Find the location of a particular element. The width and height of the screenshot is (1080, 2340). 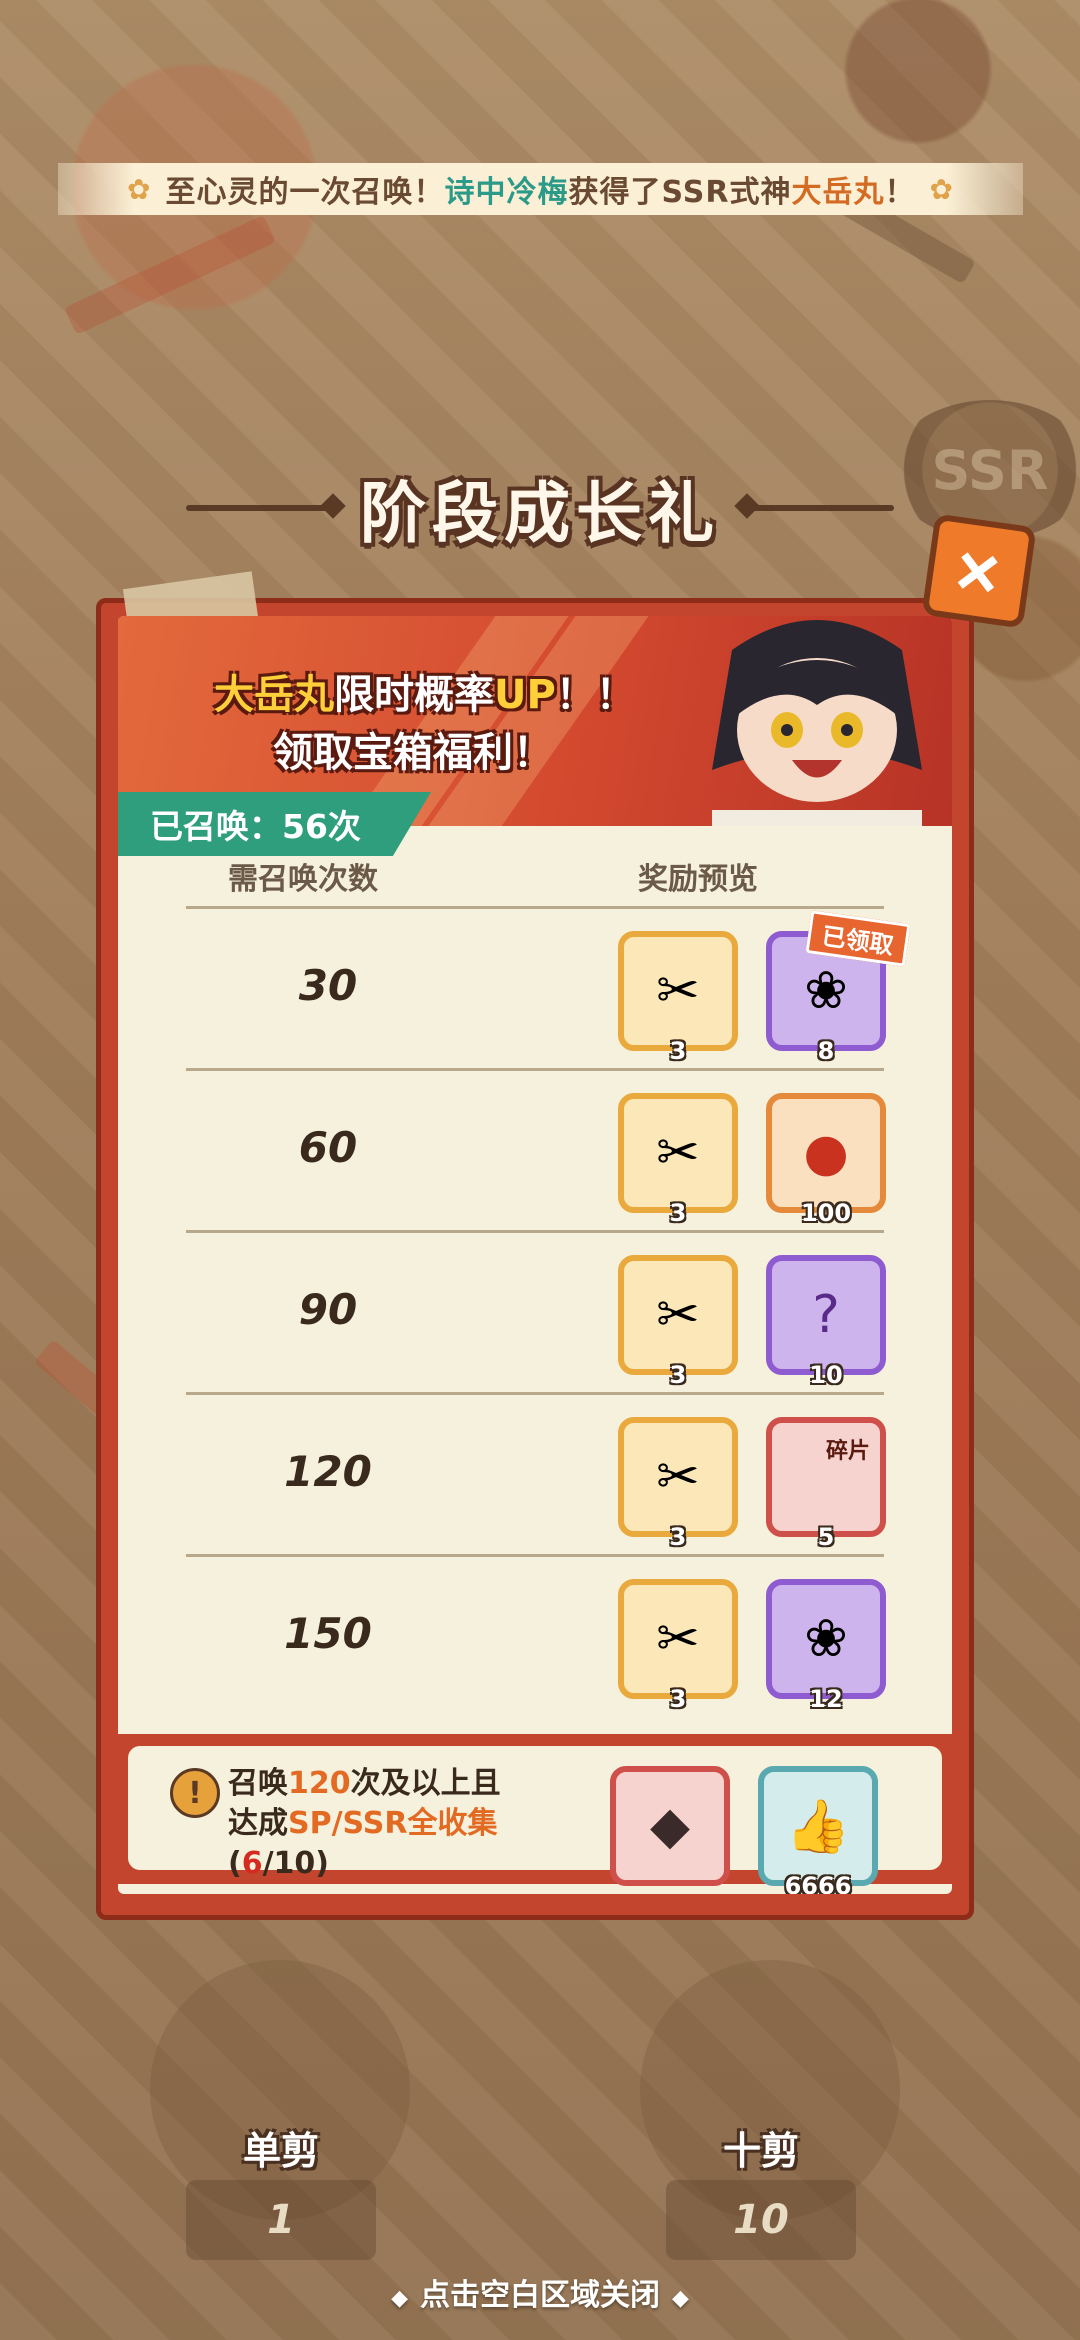

title-ornament-right is located at coordinates (819, 508).